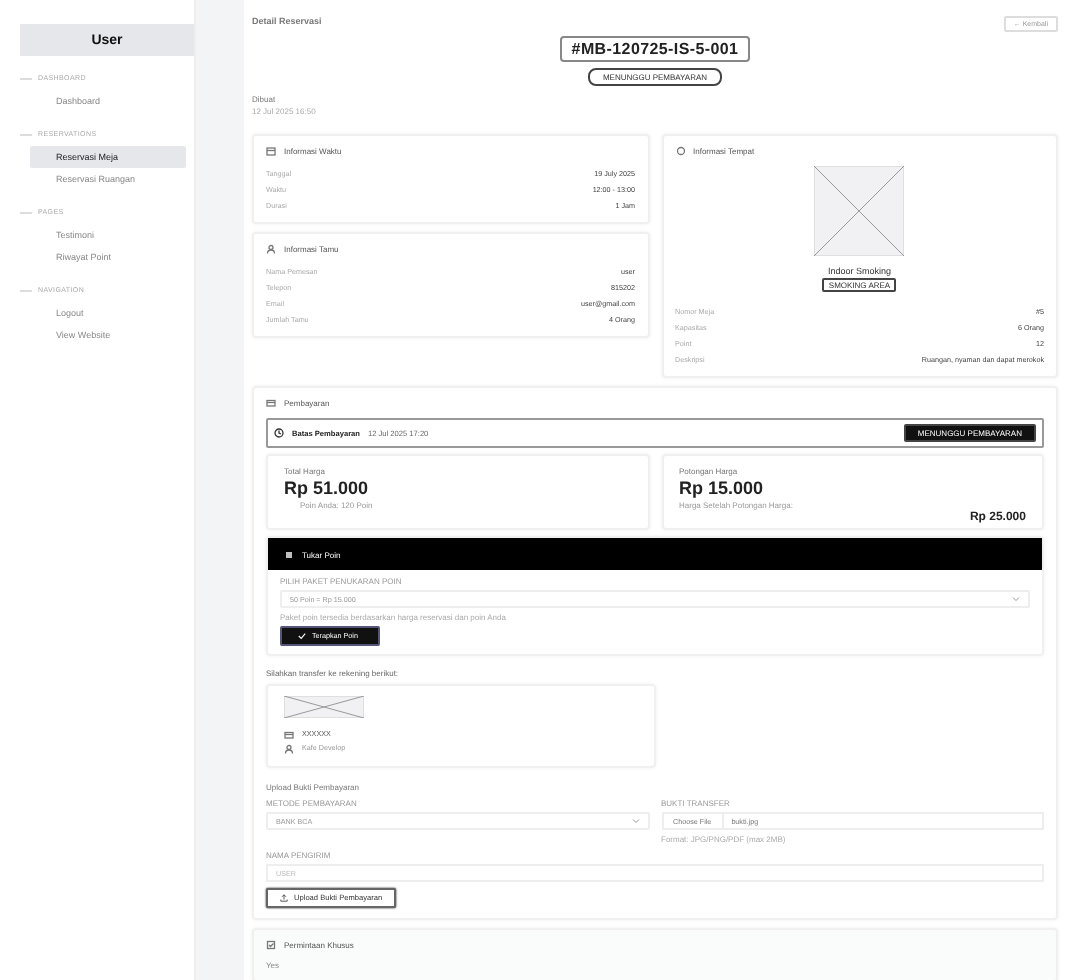  I want to click on clock-icon, so click(279, 433).